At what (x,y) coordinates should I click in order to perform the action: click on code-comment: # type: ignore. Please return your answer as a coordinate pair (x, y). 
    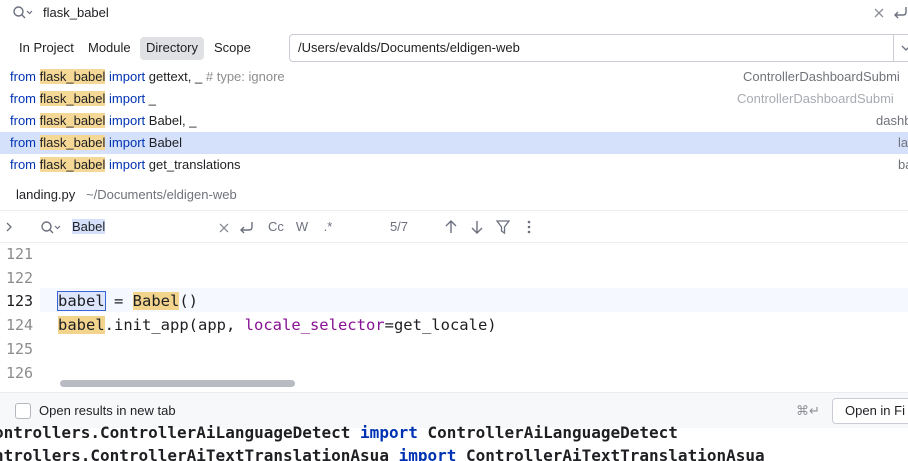
    Looking at the image, I should click on (245, 76).